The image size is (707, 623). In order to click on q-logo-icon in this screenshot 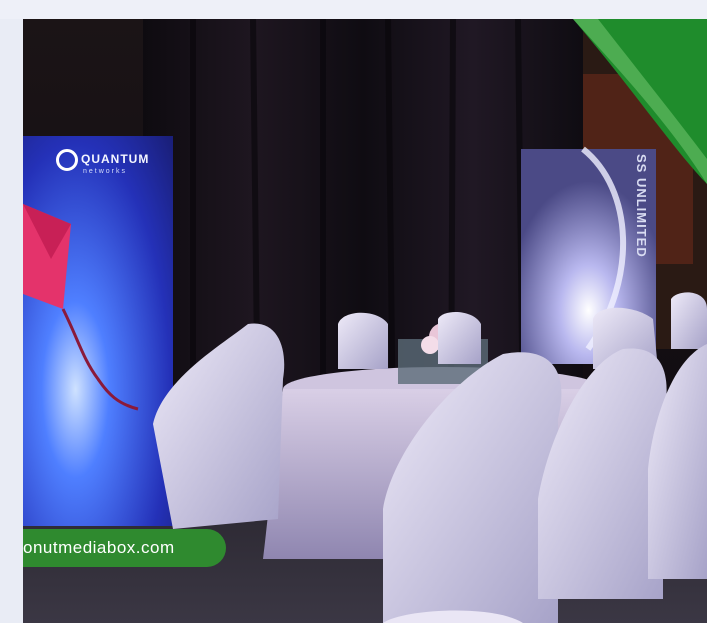, I will do `click(67, 160)`.